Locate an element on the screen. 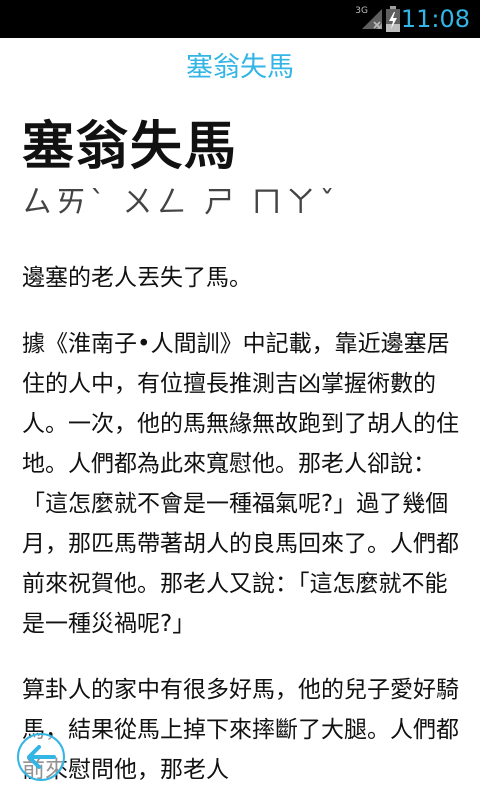  article-title: 塞翁失馬 is located at coordinates (130, 147).